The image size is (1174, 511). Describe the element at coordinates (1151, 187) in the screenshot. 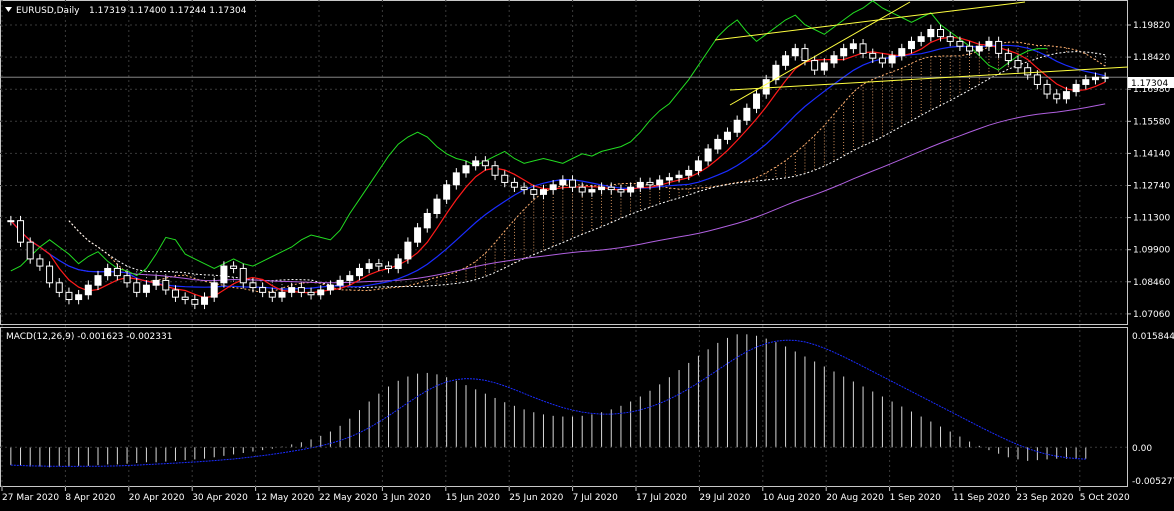

I see `price-axis-label: 1.12740` at that location.